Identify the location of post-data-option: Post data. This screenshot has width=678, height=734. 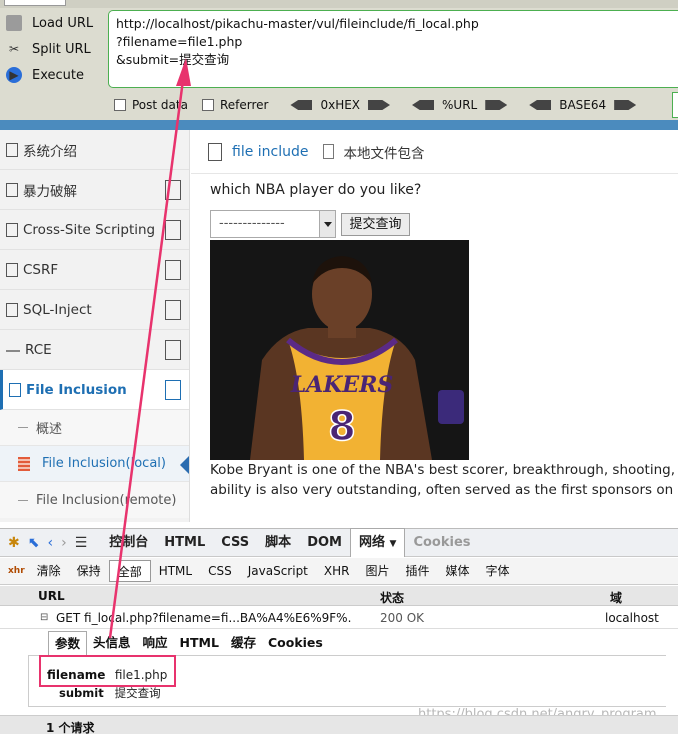
(151, 105).